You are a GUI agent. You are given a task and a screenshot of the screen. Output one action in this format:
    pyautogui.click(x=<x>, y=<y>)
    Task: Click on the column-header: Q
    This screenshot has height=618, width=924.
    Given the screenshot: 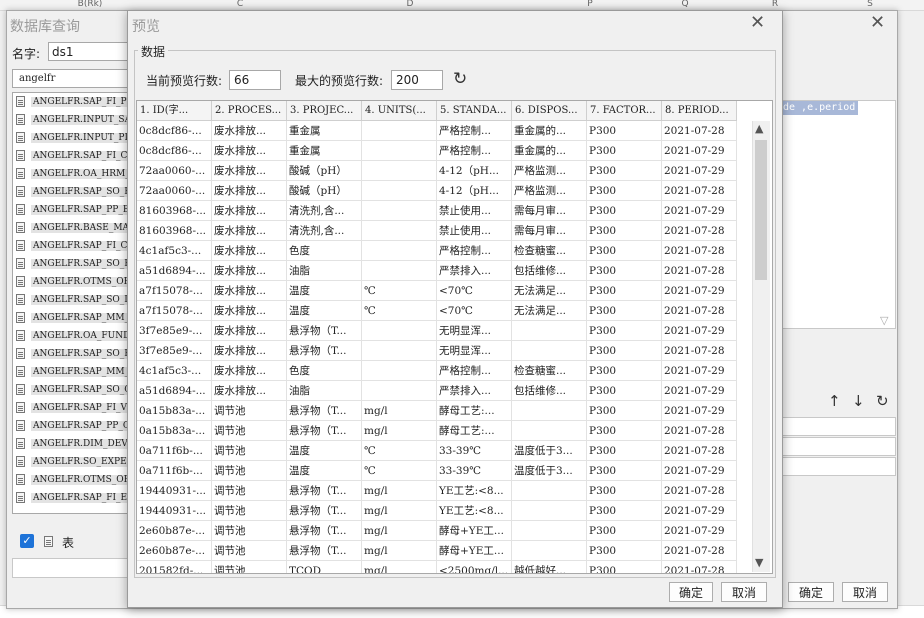 What is the action you would take?
    pyautogui.click(x=685, y=4)
    